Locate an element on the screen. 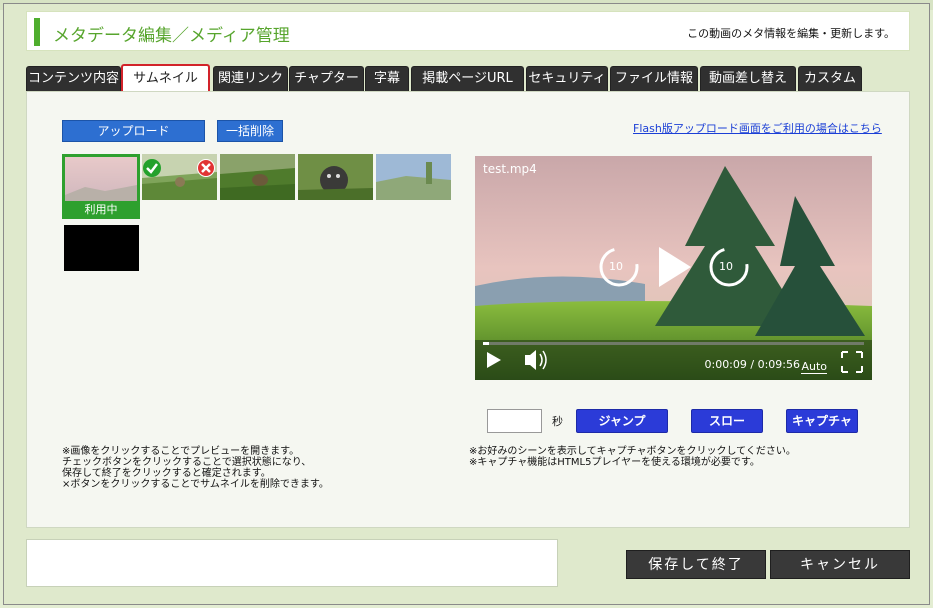 This screenshot has height=608, width=933. skip-forward-icon: 10 is located at coordinates (726, 266).